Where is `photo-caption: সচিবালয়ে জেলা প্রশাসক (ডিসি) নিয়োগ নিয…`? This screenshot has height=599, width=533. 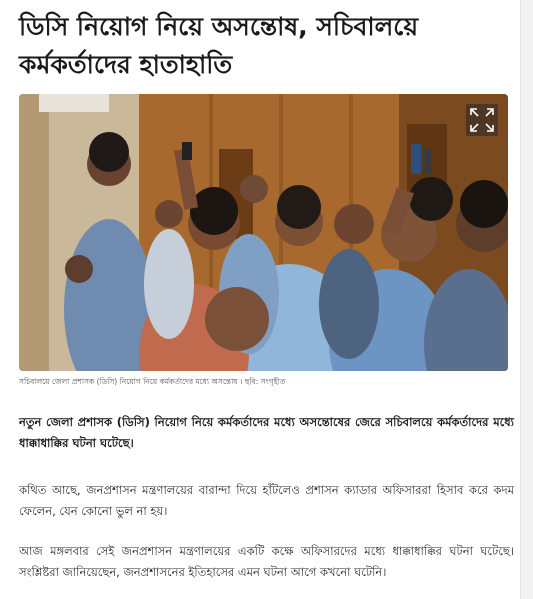 photo-caption: সচিবালয়ে জেলা প্রশাসক (ডিসি) নিয়োগ নিয… is located at coordinates (152, 381).